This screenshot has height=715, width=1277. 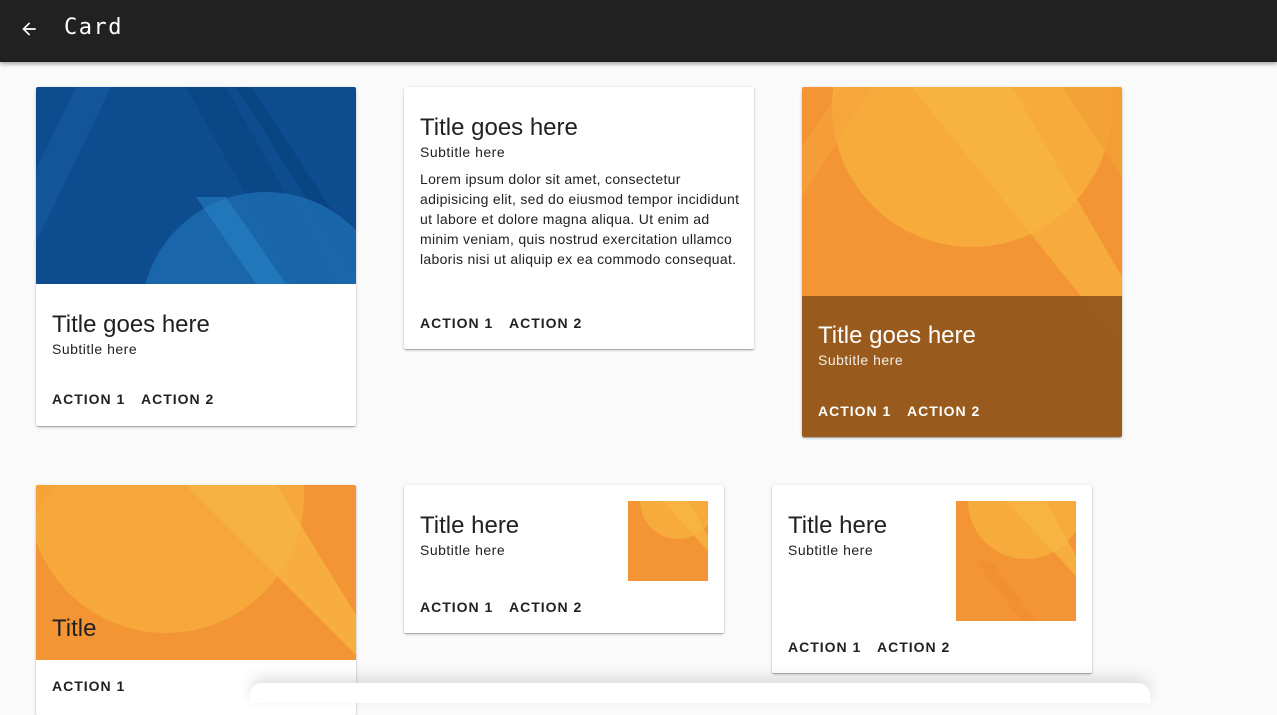 I want to click on card-media-title: Title ACTION 1, so click(x=196, y=600).